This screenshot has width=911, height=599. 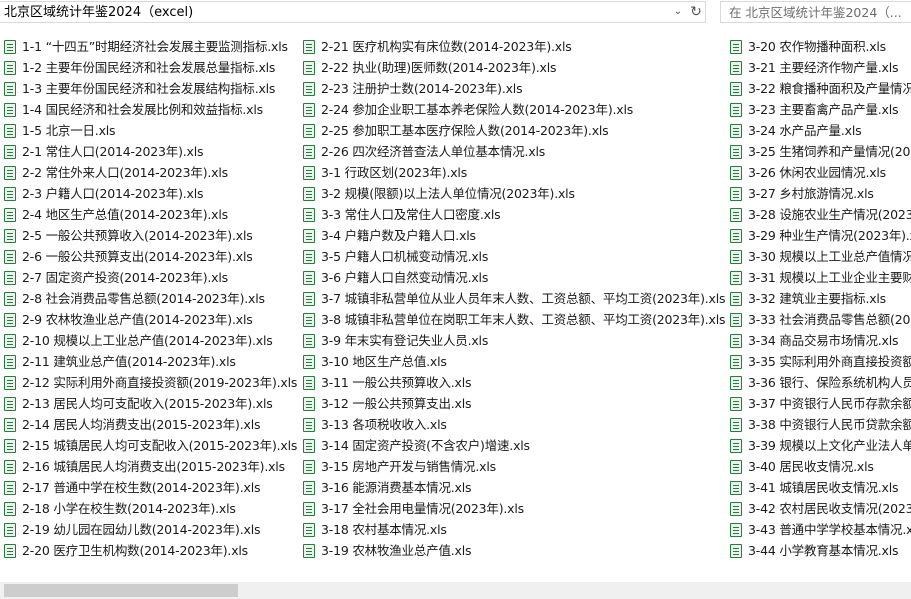 I want to click on file-item: 2-24 参加企业职工基本养老保险人数(2014-2023年).xls, so click(x=513, y=109).